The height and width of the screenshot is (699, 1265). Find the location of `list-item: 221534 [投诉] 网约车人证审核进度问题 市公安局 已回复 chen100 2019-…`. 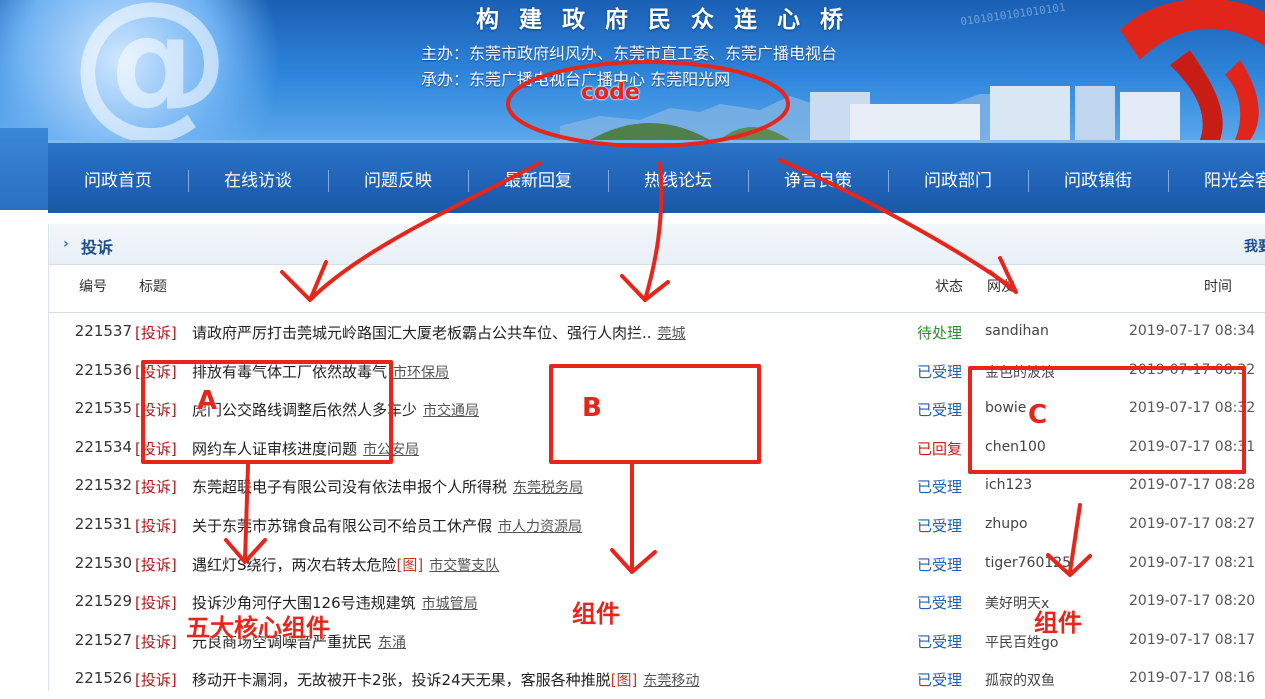

list-item: 221534 [投诉] 网约车人证审核进度问题 市公安局 已回复 chen100 2019-… is located at coordinates (657, 449).